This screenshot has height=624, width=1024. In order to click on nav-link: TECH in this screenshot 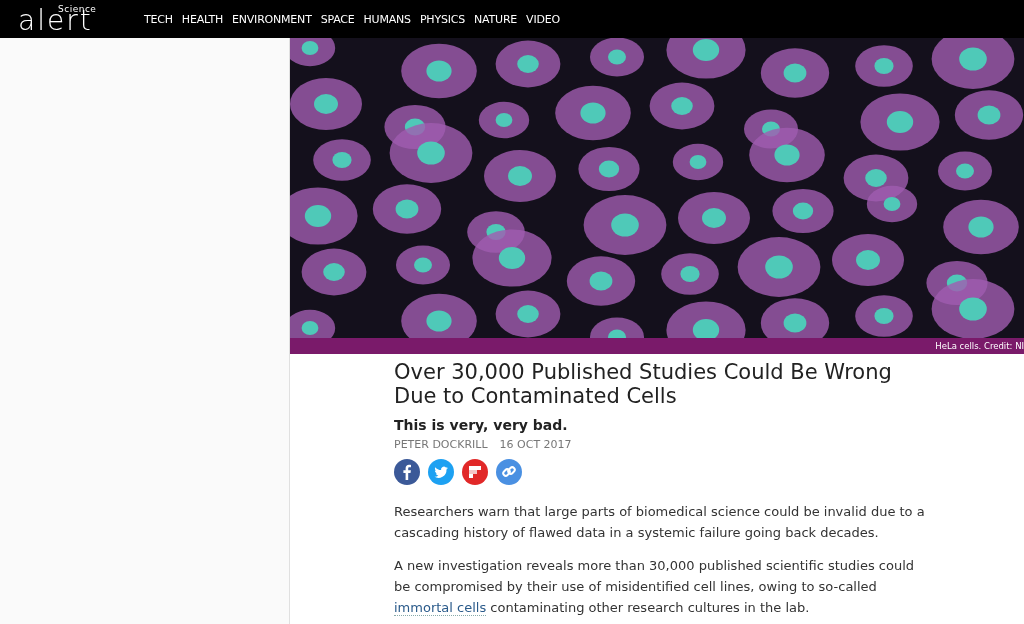, I will do `click(158, 19)`.